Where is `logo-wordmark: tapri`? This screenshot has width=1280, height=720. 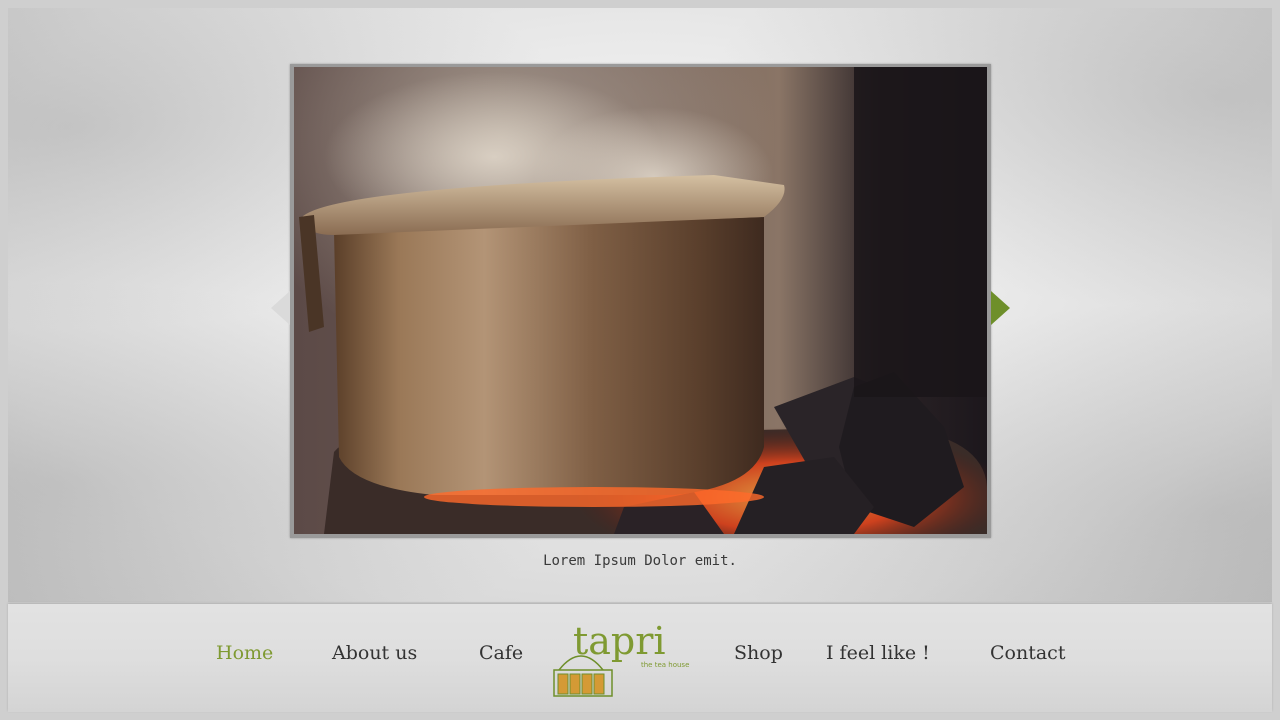 logo-wordmark: tapri is located at coordinates (619, 641).